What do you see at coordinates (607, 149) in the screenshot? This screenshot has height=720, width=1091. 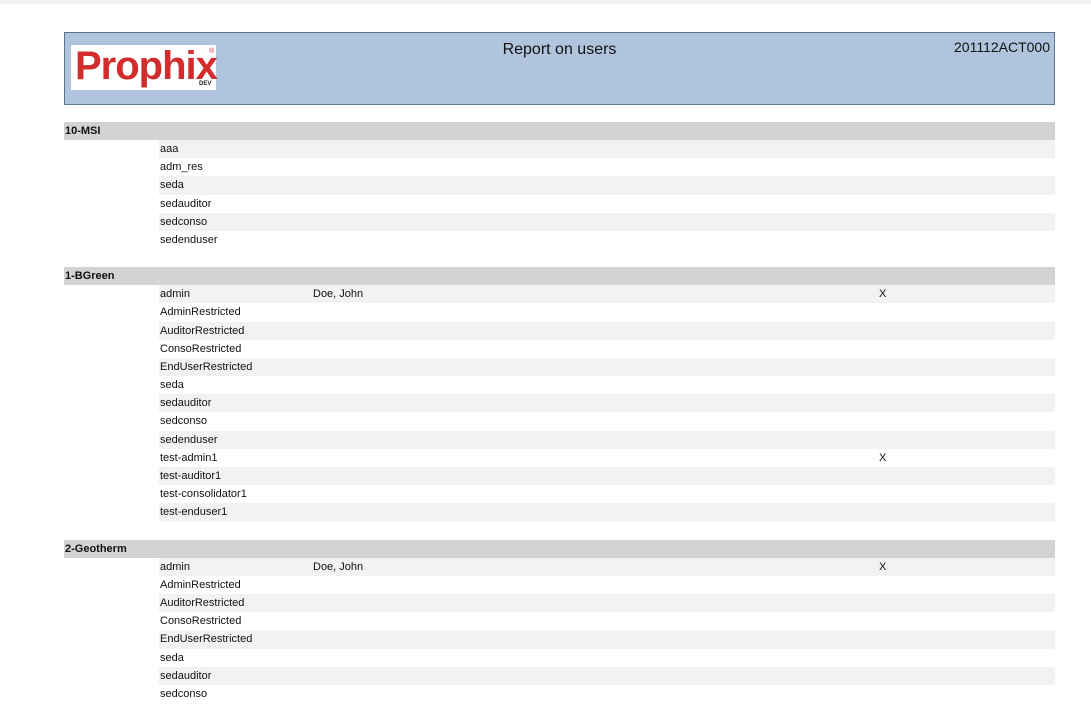 I see `table-row: aaa` at bounding box center [607, 149].